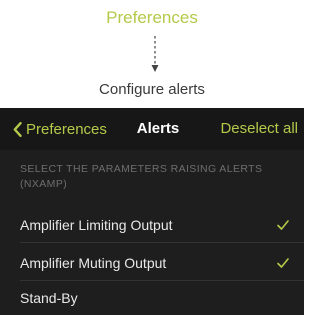  I want to click on list-item: Amplifier Limiting Output, so click(152, 225).